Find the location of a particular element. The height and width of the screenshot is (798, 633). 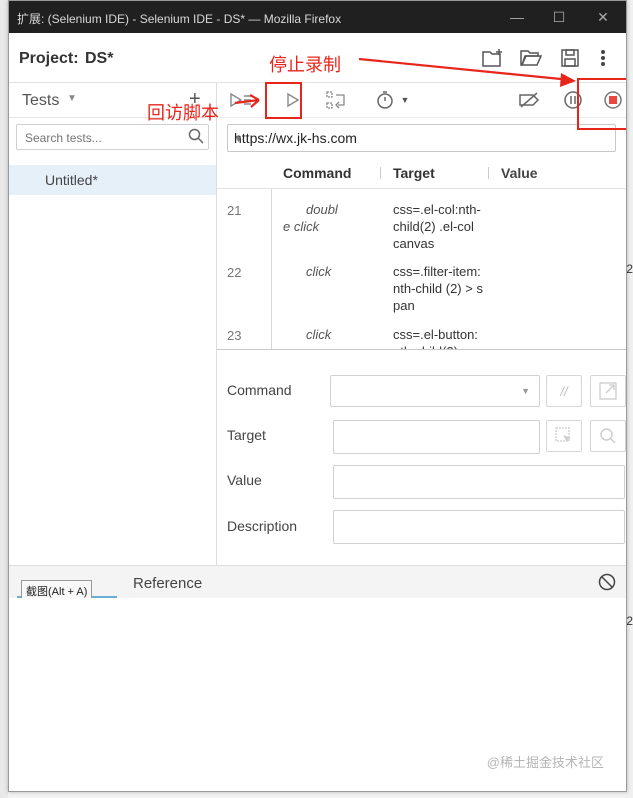

annotation-arrows is located at coordinates (405, 82).